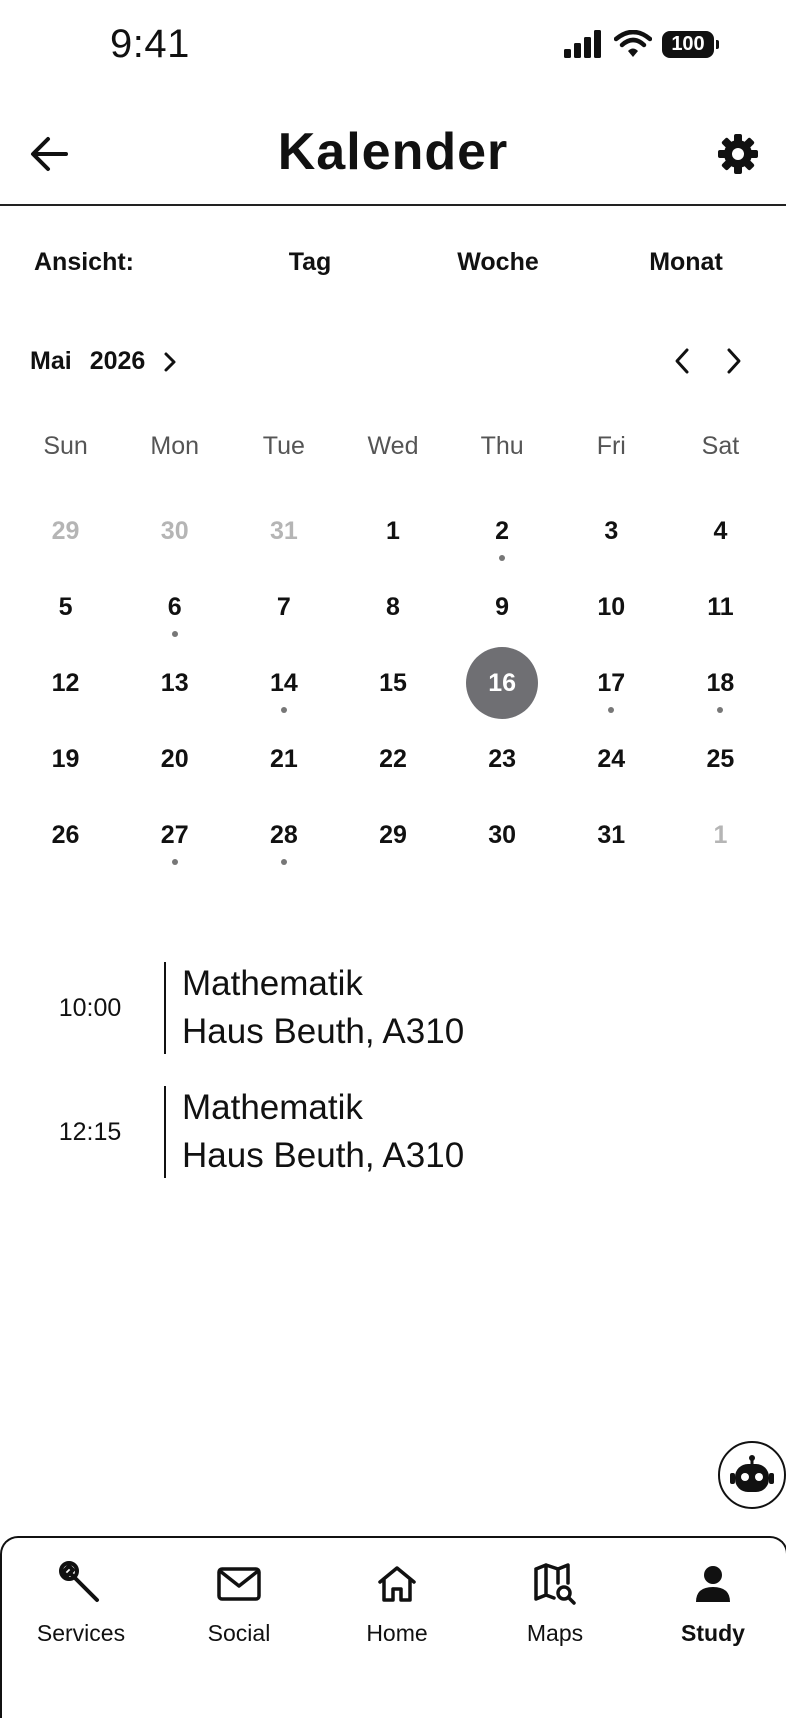 The width and height of the screenshot is (786, 1718). I want to click on chevron-left-icon, so click(682, 361).